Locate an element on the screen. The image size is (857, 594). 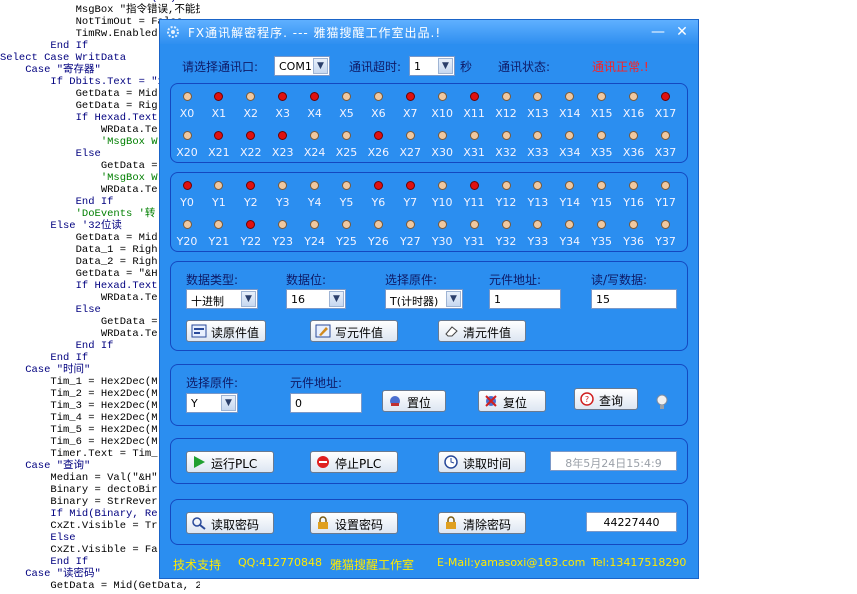
port-select: COM1 ▼ is located at coordinates (302, 66).